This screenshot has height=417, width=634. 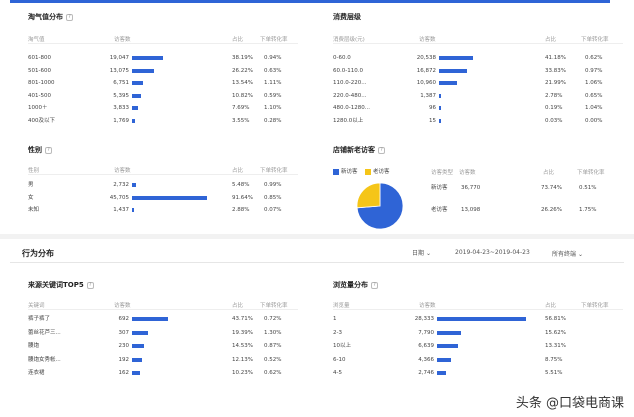 What do you see at coordinates (380, 206) in the screenshot?
I see `visitor-pie-chart` at bounding box center [380, 206].